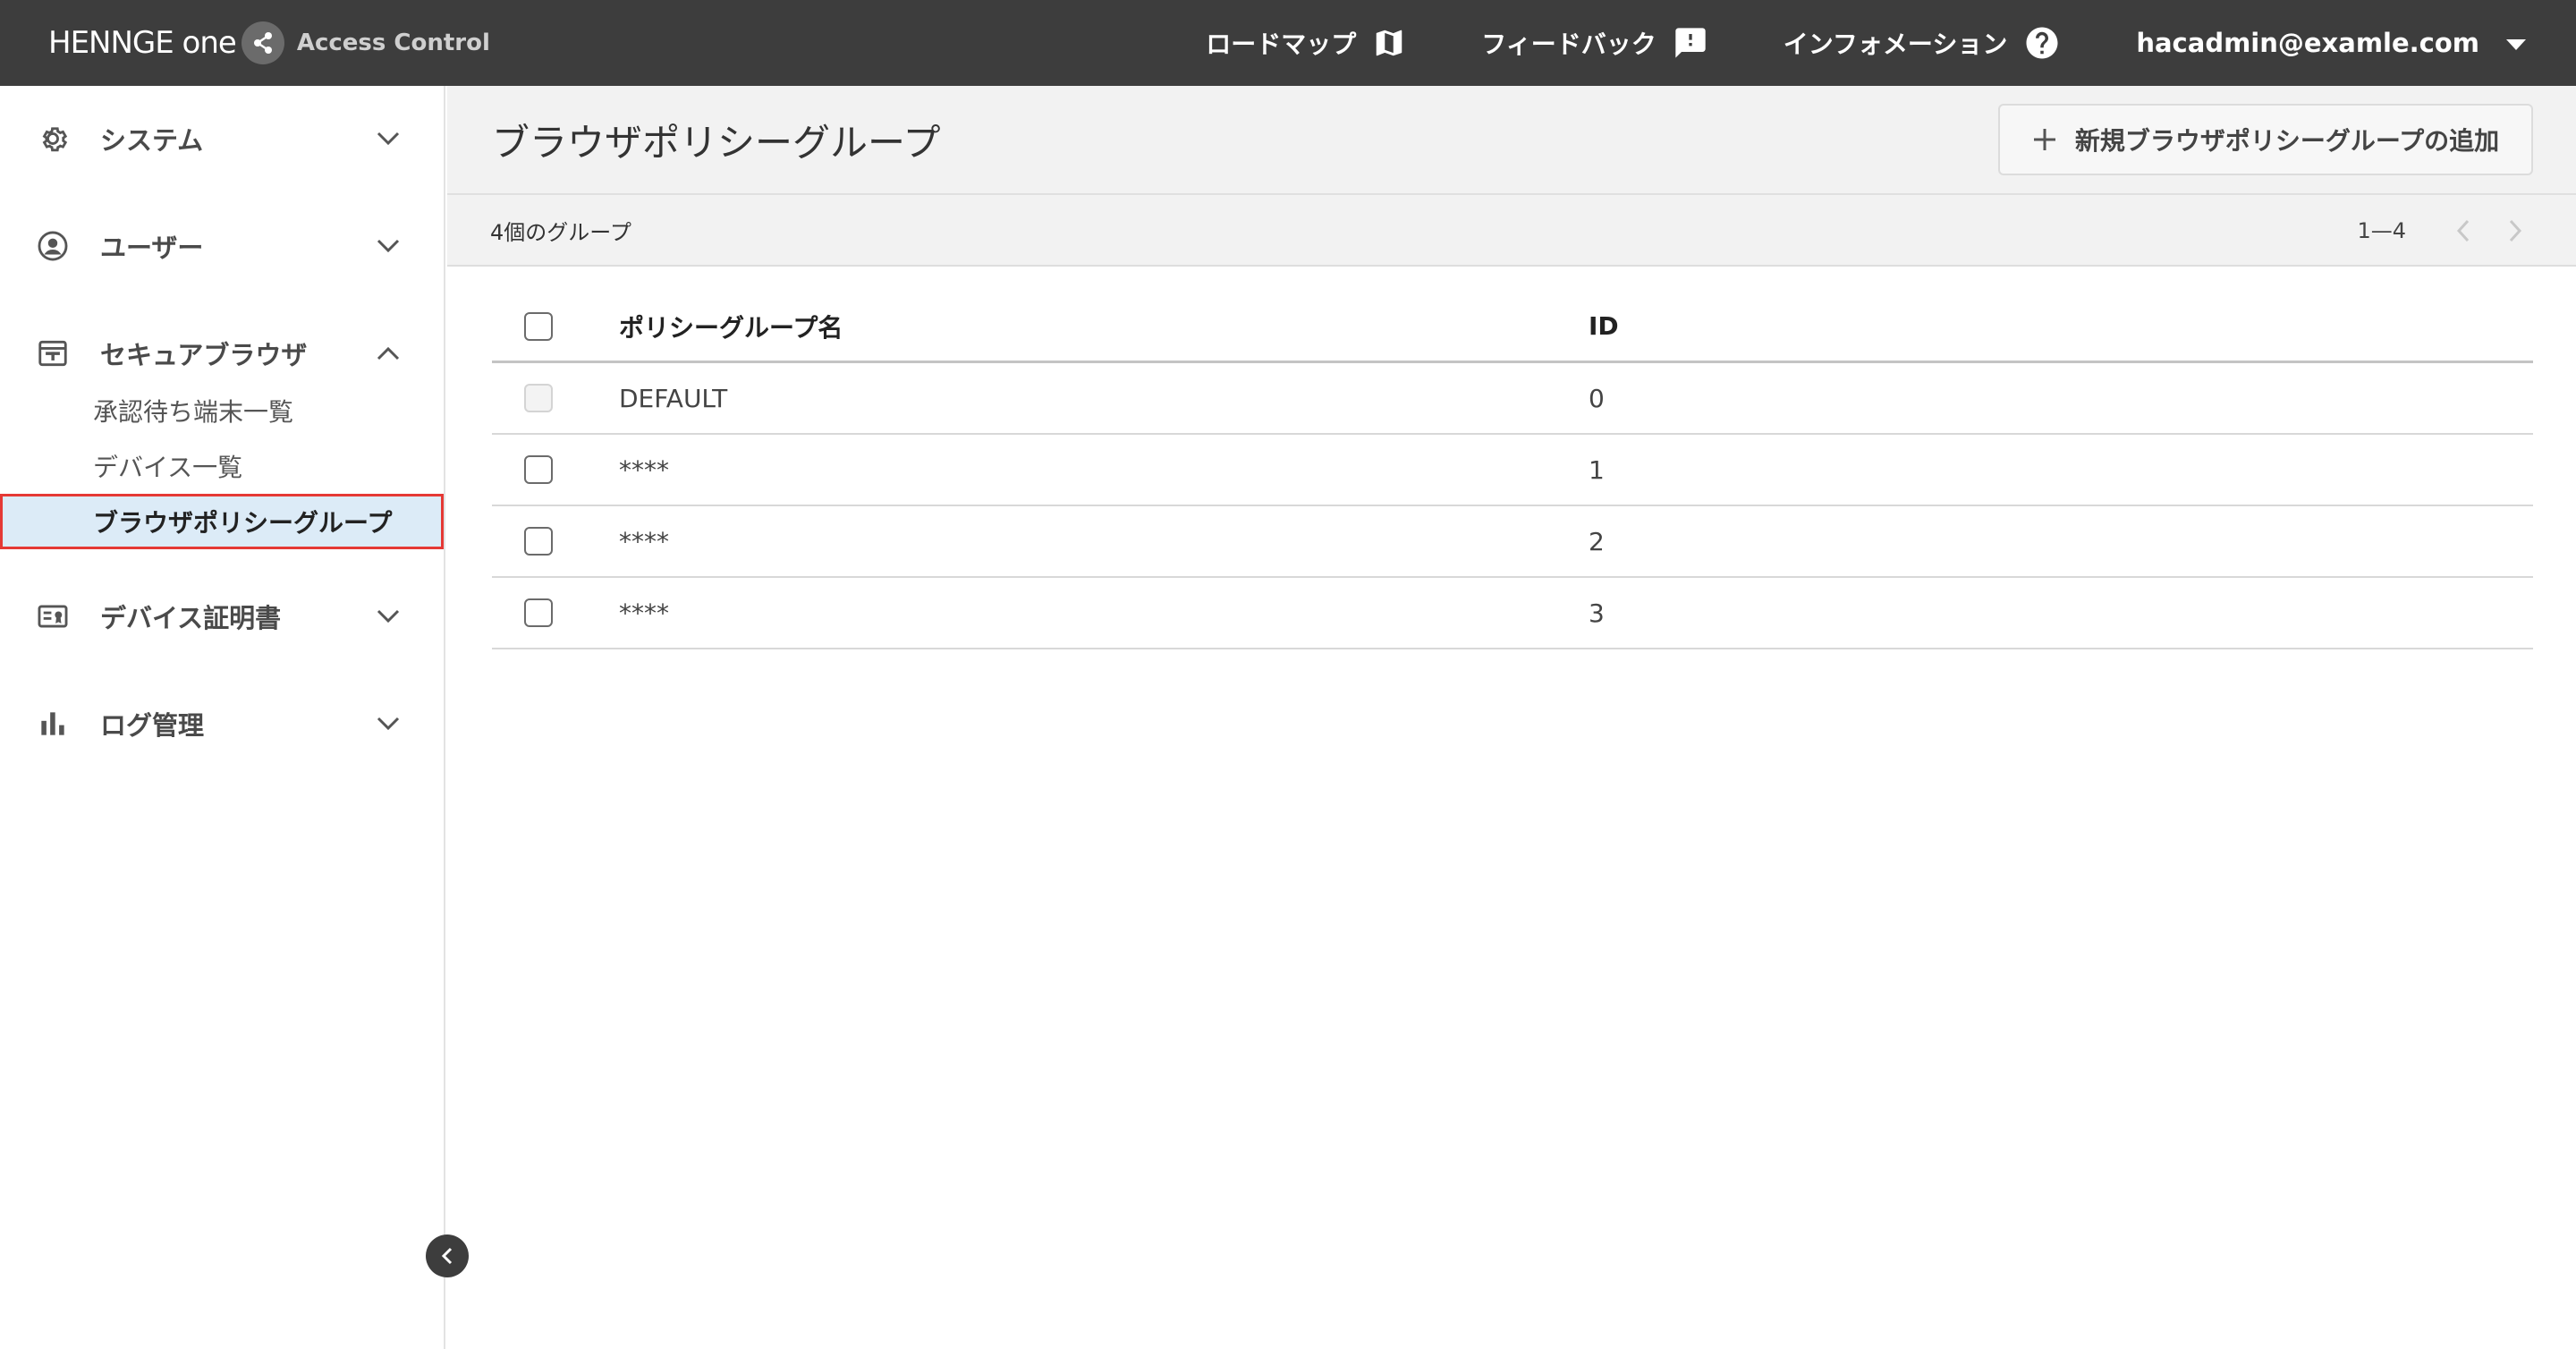 The height and width of the screenshot is (1349, 2576). Describe the element at coordinates (716, 142) in the screenshot. I see `page-title: ブラウザポリシーグループ` at that location.